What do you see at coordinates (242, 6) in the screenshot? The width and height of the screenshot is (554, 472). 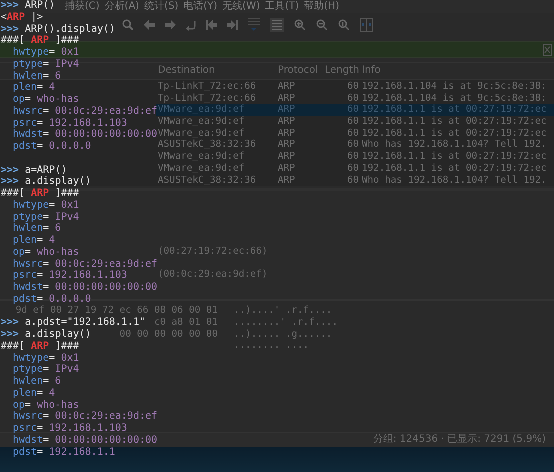 I see `menu-item: 无线(W)` at bounding box center [242, 6].